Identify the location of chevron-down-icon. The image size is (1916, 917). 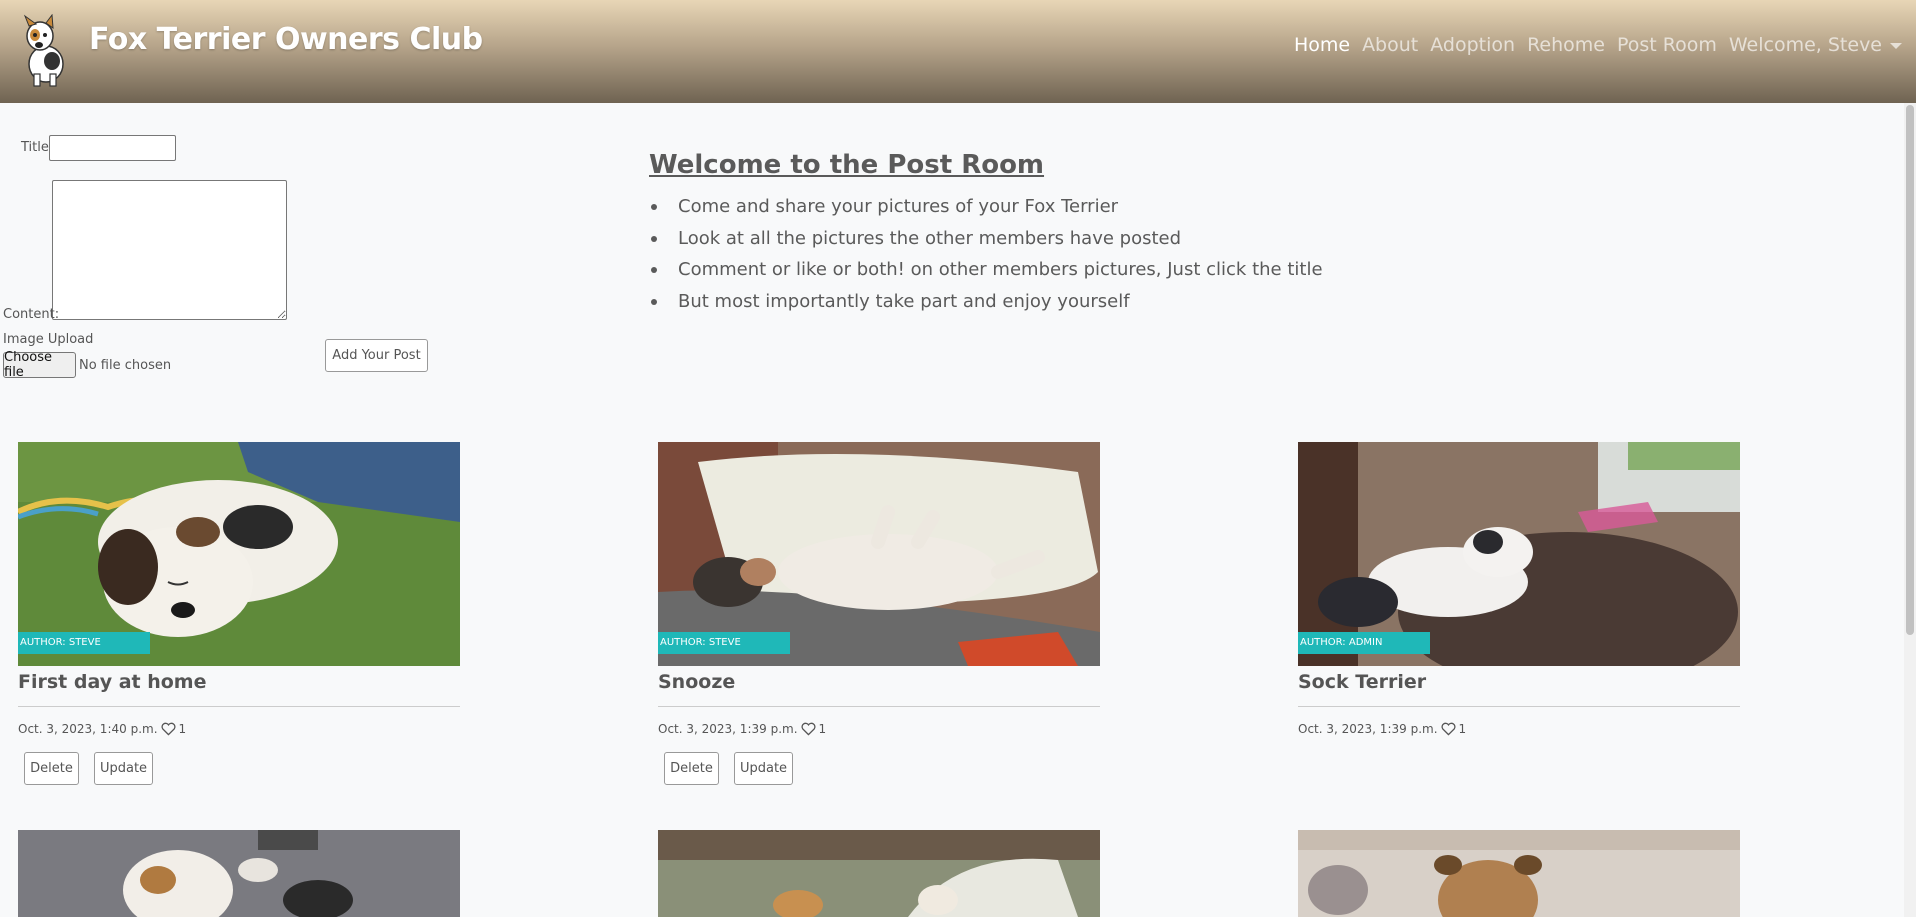
(1896, 45).